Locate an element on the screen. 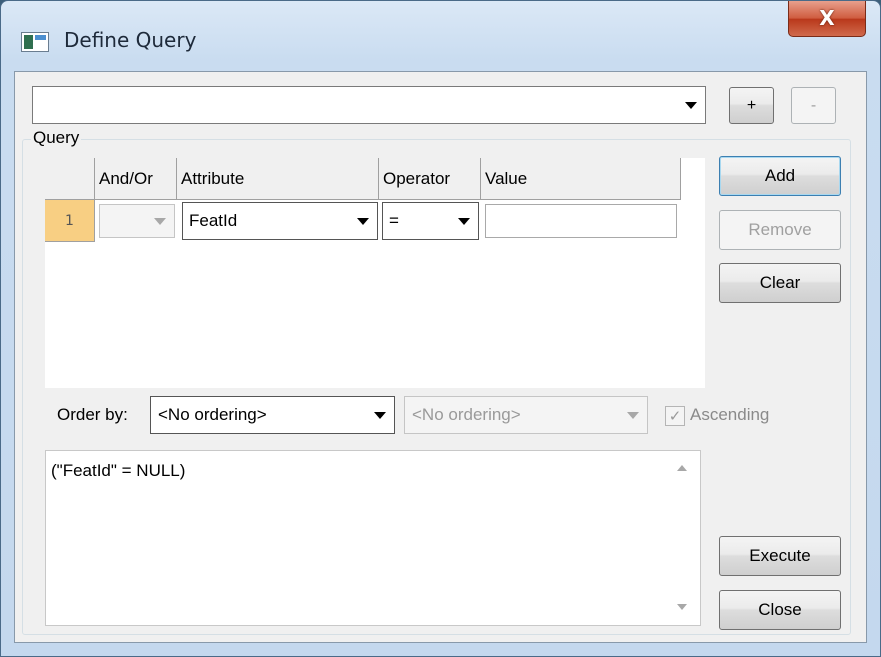 Image resolution: width=881 pixels, height=657 pixels. remove-query-button: - is located at coordinates (813, 105).